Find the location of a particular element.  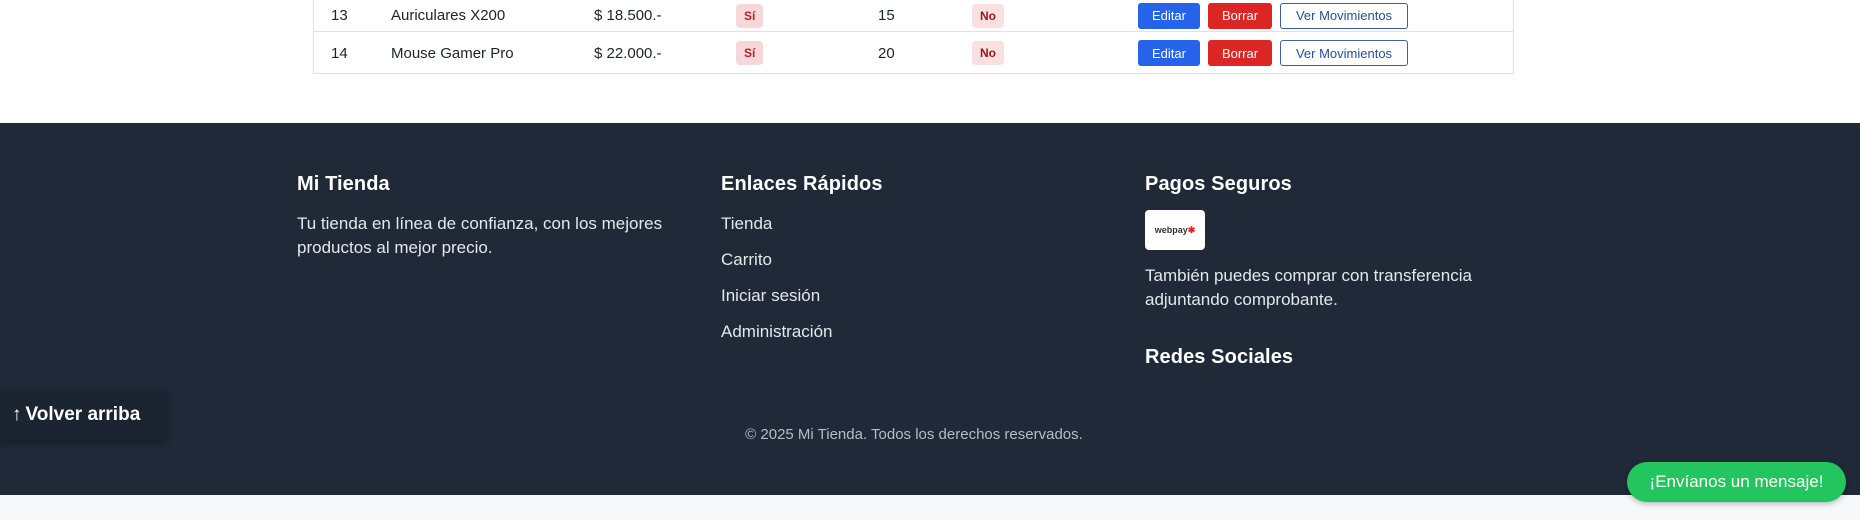

product-price: $ 18.500.- is located at coordinates (628, 15).